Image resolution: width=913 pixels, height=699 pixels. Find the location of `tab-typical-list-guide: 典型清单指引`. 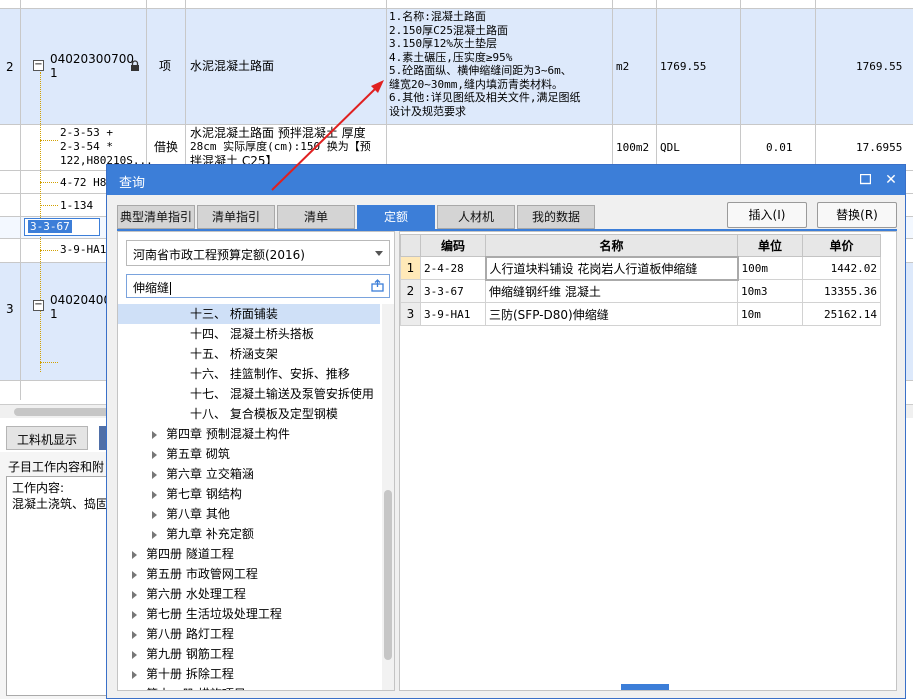

tab-typical-list-guide: 典型清单指引 is located at coordinates (156, 217).